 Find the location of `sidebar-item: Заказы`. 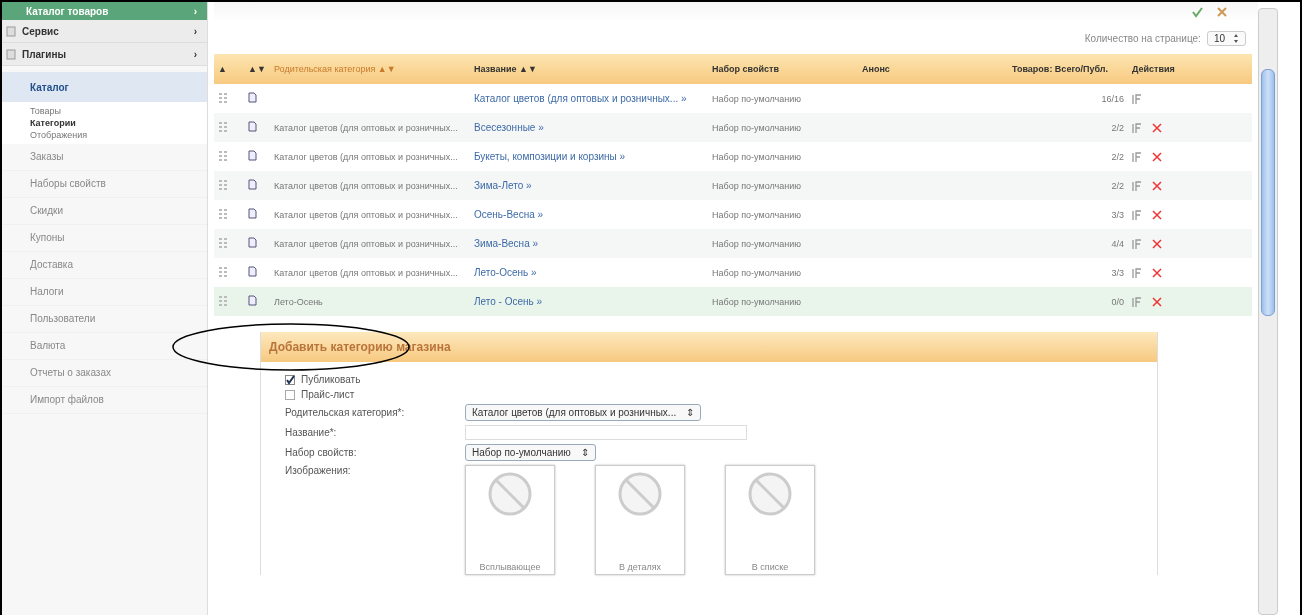

sidebar-item: Заказы is located at coordinates (104, 157).